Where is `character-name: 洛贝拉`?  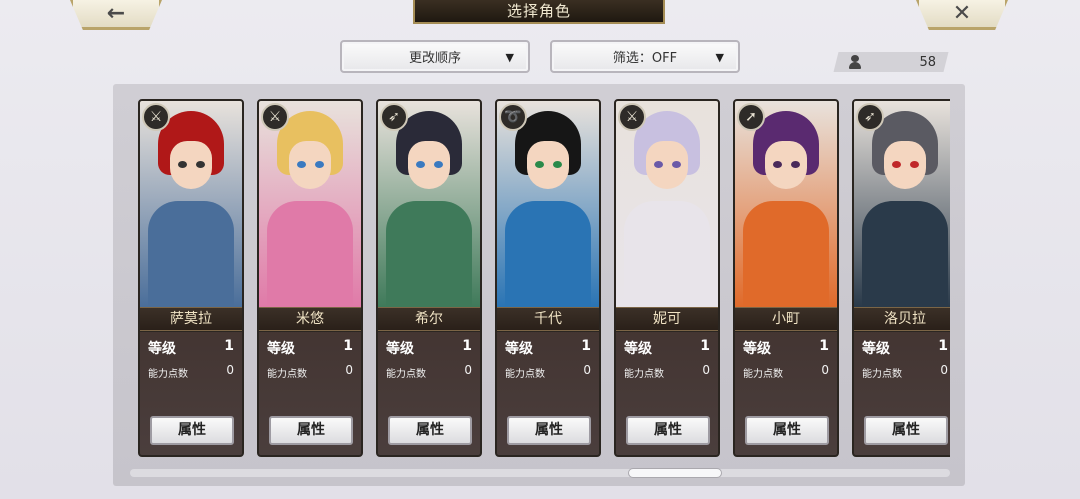 character-name: 洛贝拉 is located at coordinates (902, 319).